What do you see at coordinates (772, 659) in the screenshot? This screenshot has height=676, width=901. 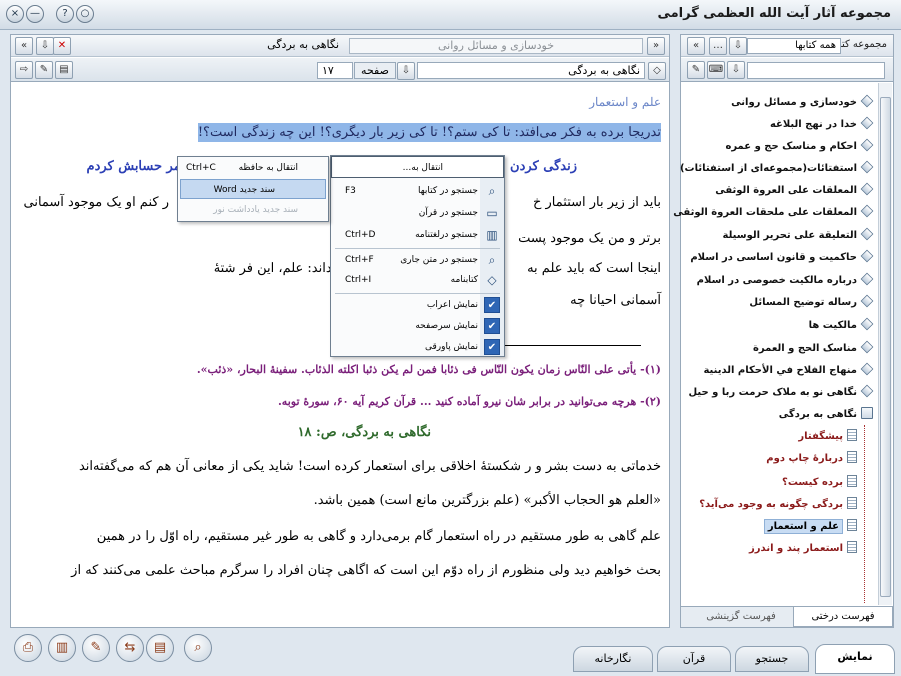 I see `tab-search: جستجو` at bounding box center [772, 659].